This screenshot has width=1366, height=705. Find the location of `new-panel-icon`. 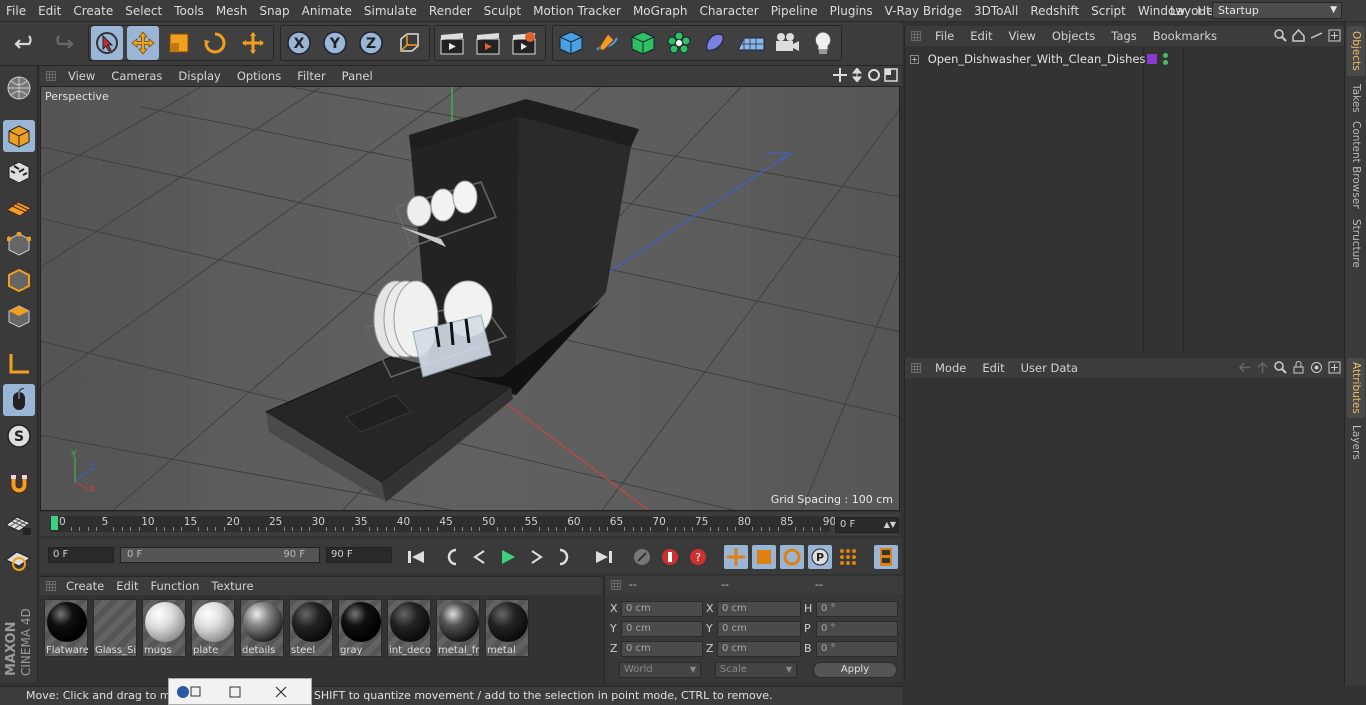

new-panel-icon is located at coordinates (1334, 35).